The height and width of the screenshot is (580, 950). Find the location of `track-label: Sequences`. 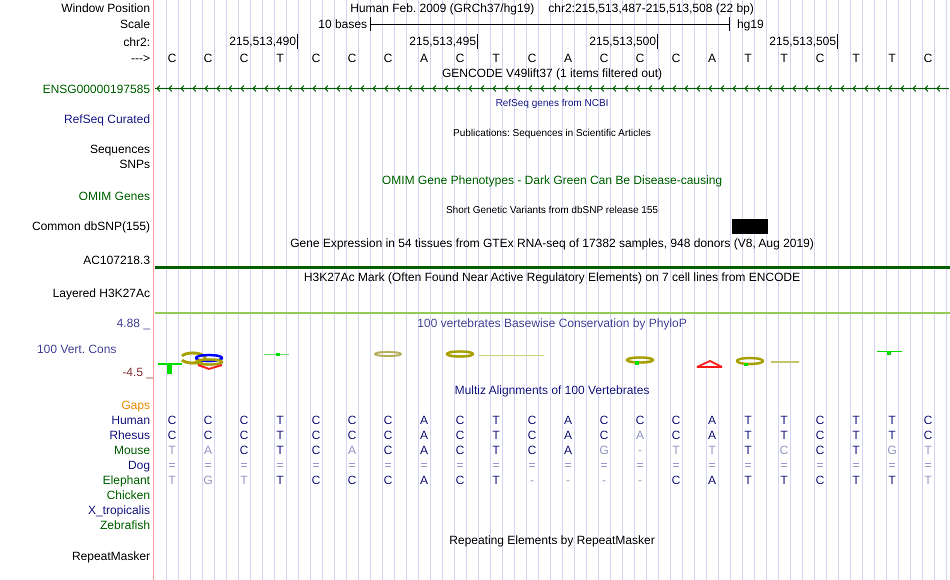

track-label: Sequences is located at coordinates (120, 149).